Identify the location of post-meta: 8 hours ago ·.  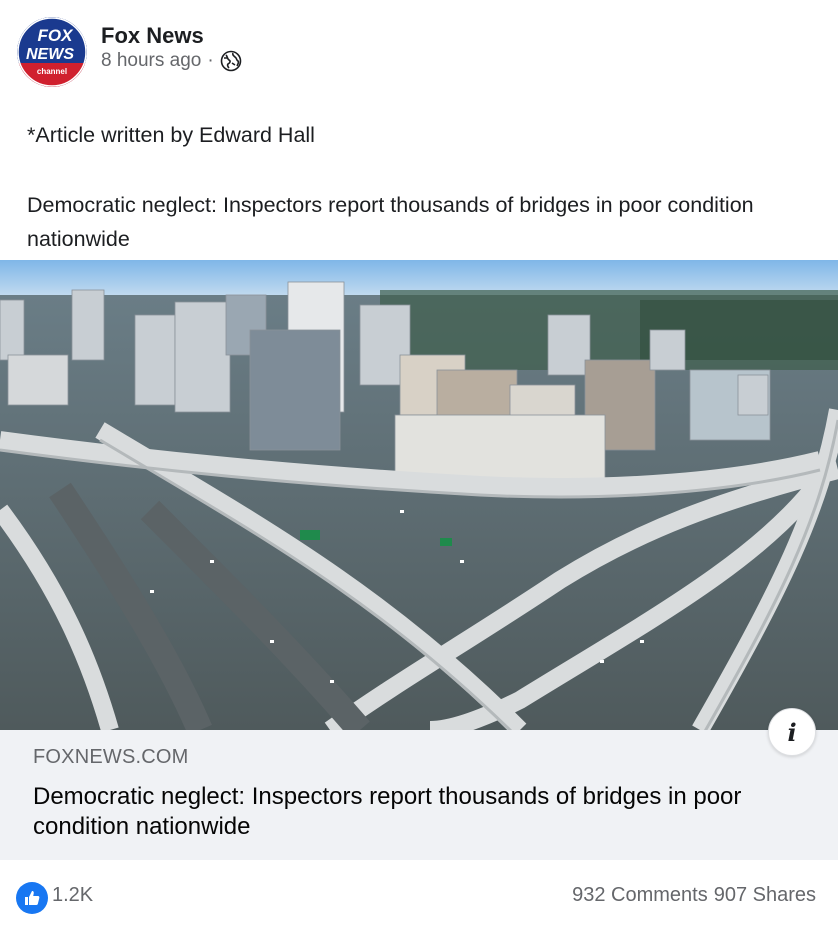
(171, 61).